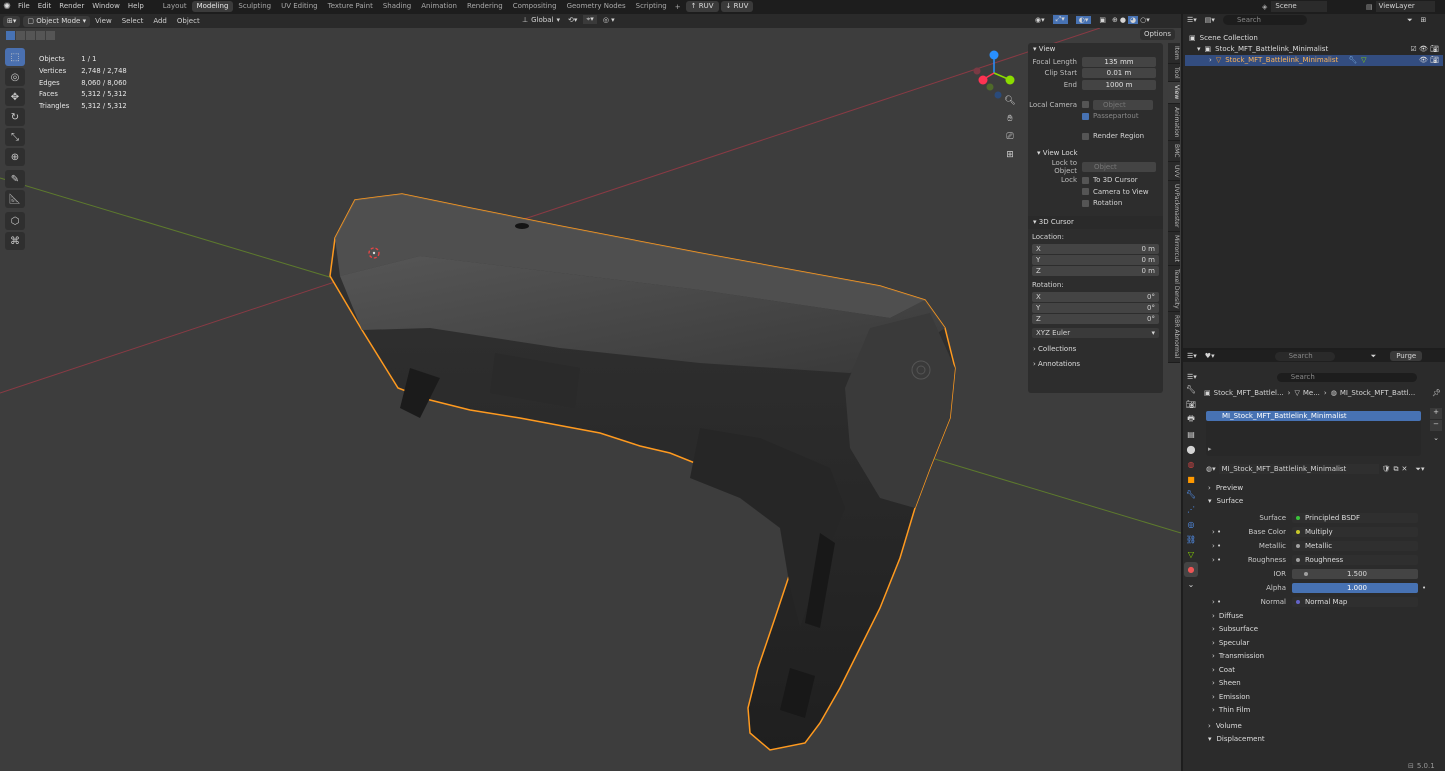 This screenshot has height=771, width=1445. What do you see at coordinates (1322, 684) in the screenshot?
I see `sheen-subpanel: › Sheen` at bounding box center [1322, 684].